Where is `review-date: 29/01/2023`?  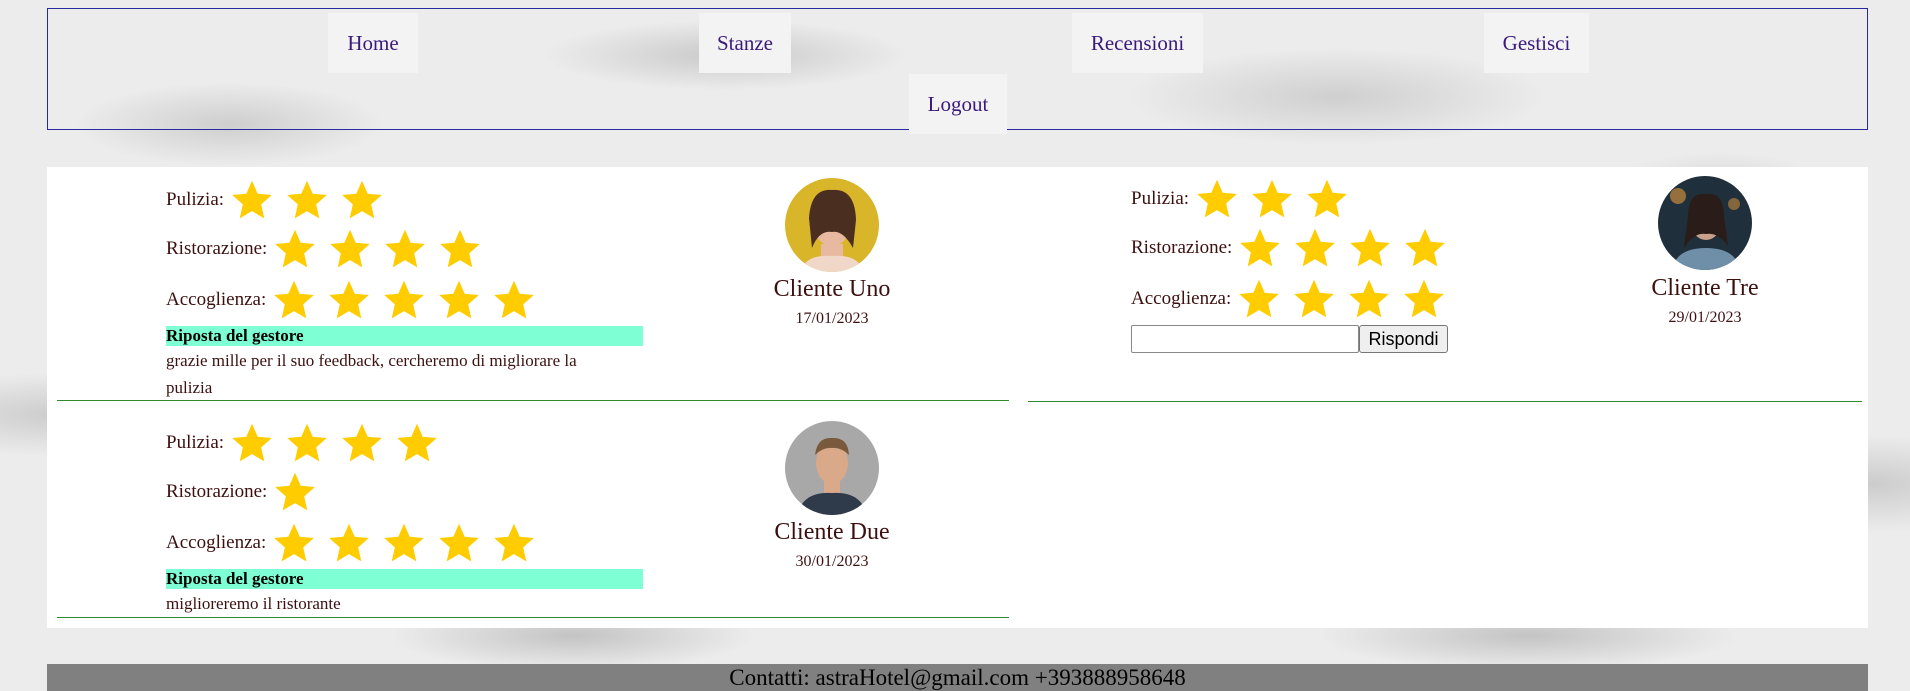
review-date: 29/01/2023 is located at coordinates (1705, 317).